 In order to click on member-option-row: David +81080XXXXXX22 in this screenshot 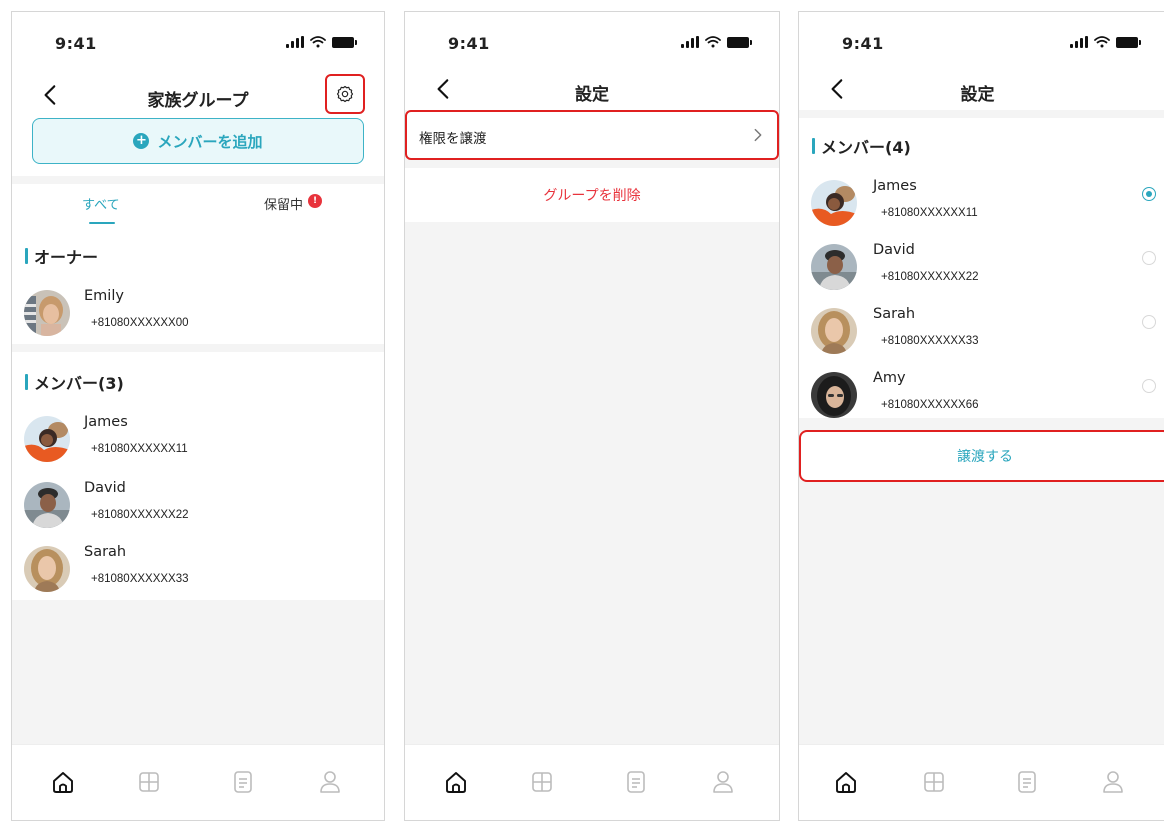, I will do `click(981, 269)`.